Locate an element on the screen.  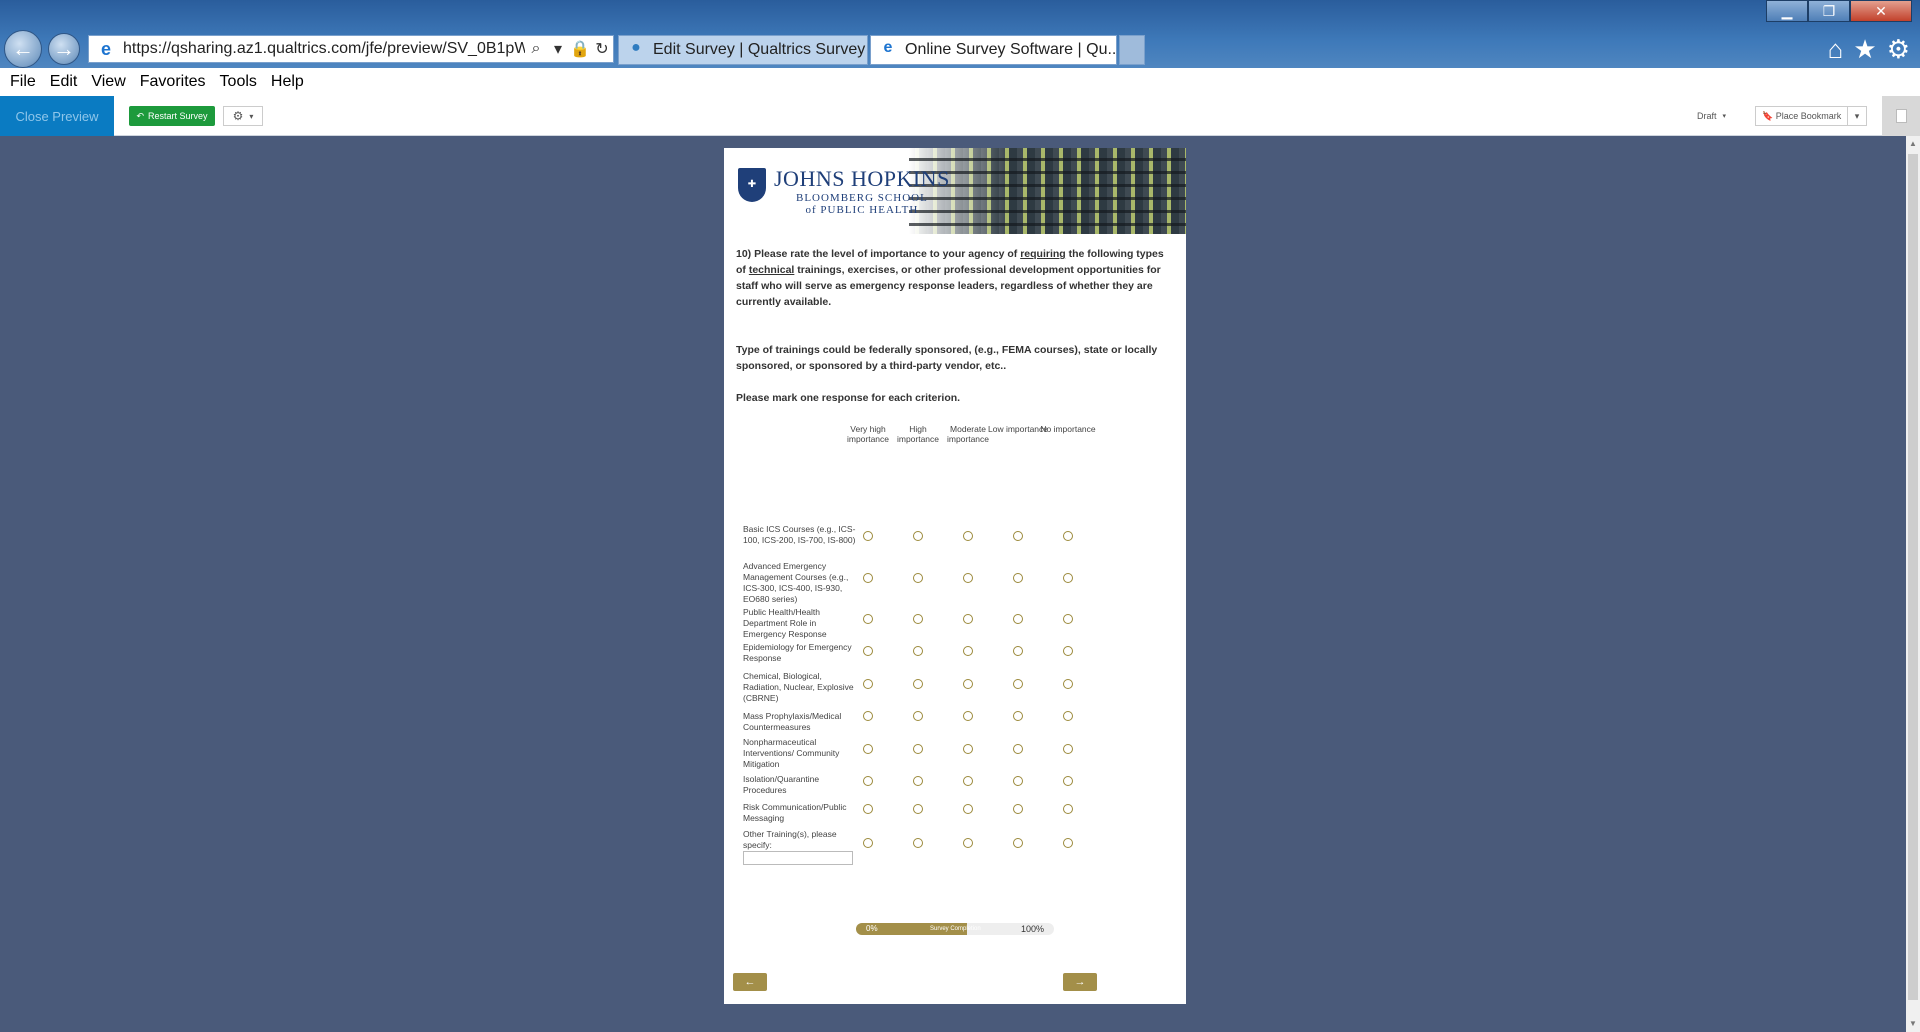
logo-line3: of PUBLIC HEALTH is located at coordinates (862, 210).